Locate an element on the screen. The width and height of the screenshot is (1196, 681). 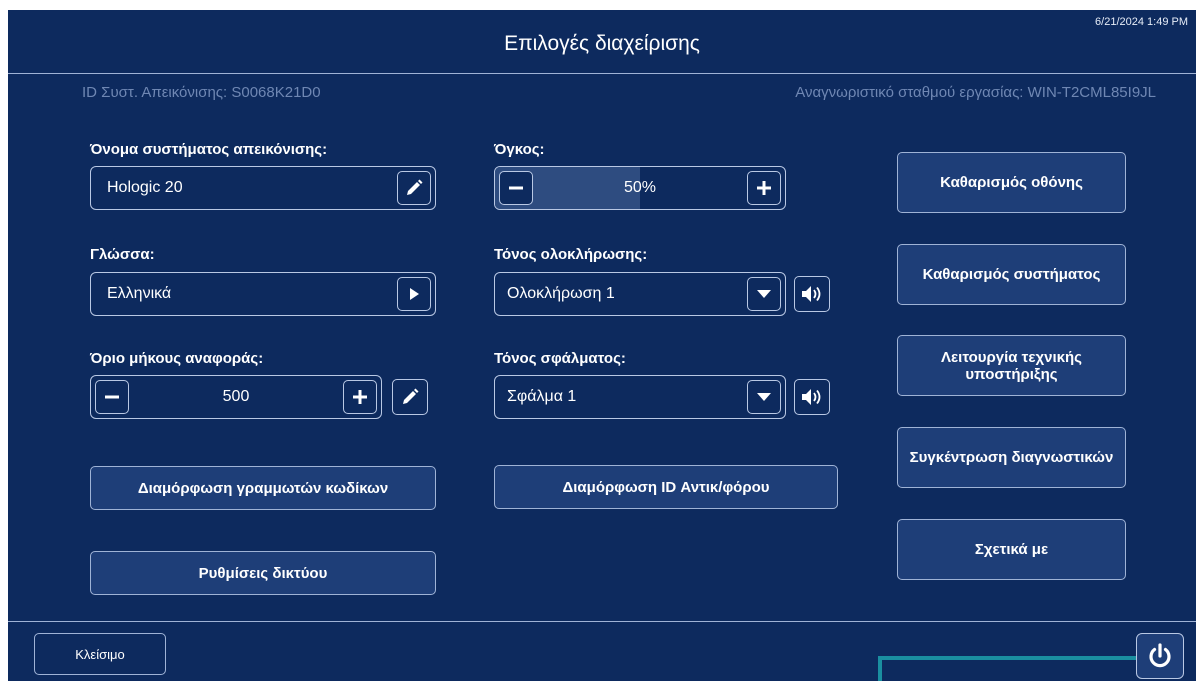
report-length-label: Όριο μήκους αναφοράς: is located at coordinates (177, 358).